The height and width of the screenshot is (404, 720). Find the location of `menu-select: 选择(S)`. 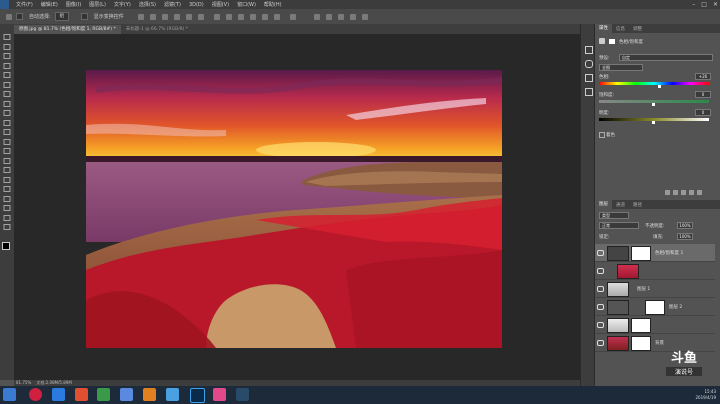

menu-select: 选择(S) is located at coordinates (147, 4).